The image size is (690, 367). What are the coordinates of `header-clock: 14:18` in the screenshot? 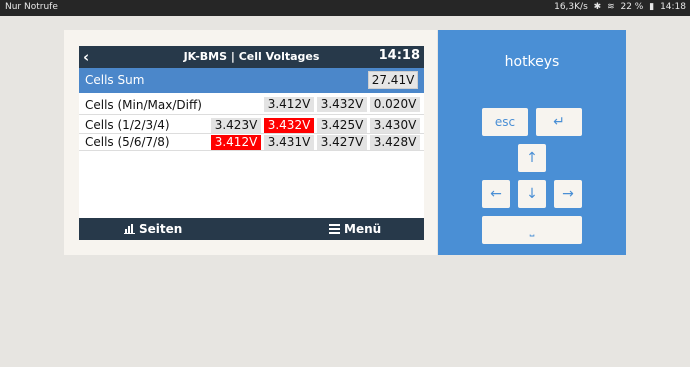 It's located at (399, 55).